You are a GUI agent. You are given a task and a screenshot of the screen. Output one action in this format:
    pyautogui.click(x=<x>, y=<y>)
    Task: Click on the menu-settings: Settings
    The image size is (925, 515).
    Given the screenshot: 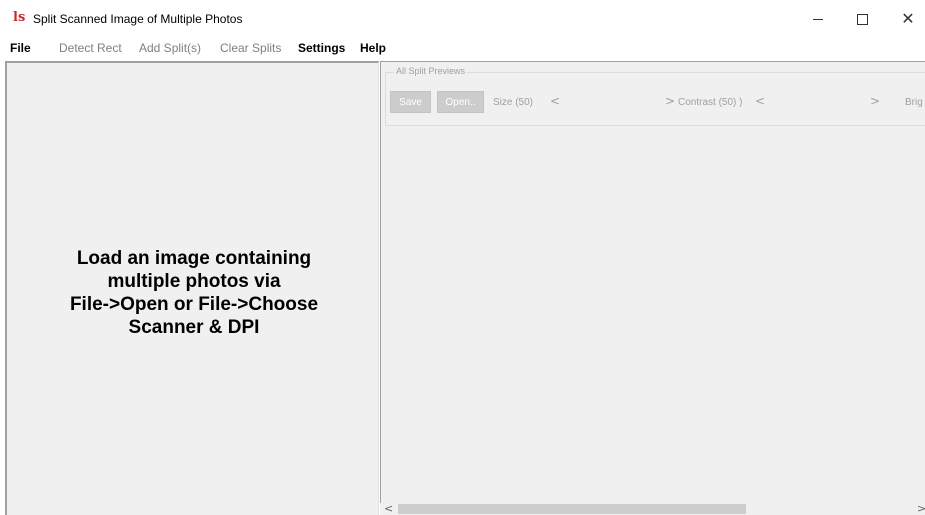 What is the action you would take?
    pyautogui.click(x=321, y=48)
    